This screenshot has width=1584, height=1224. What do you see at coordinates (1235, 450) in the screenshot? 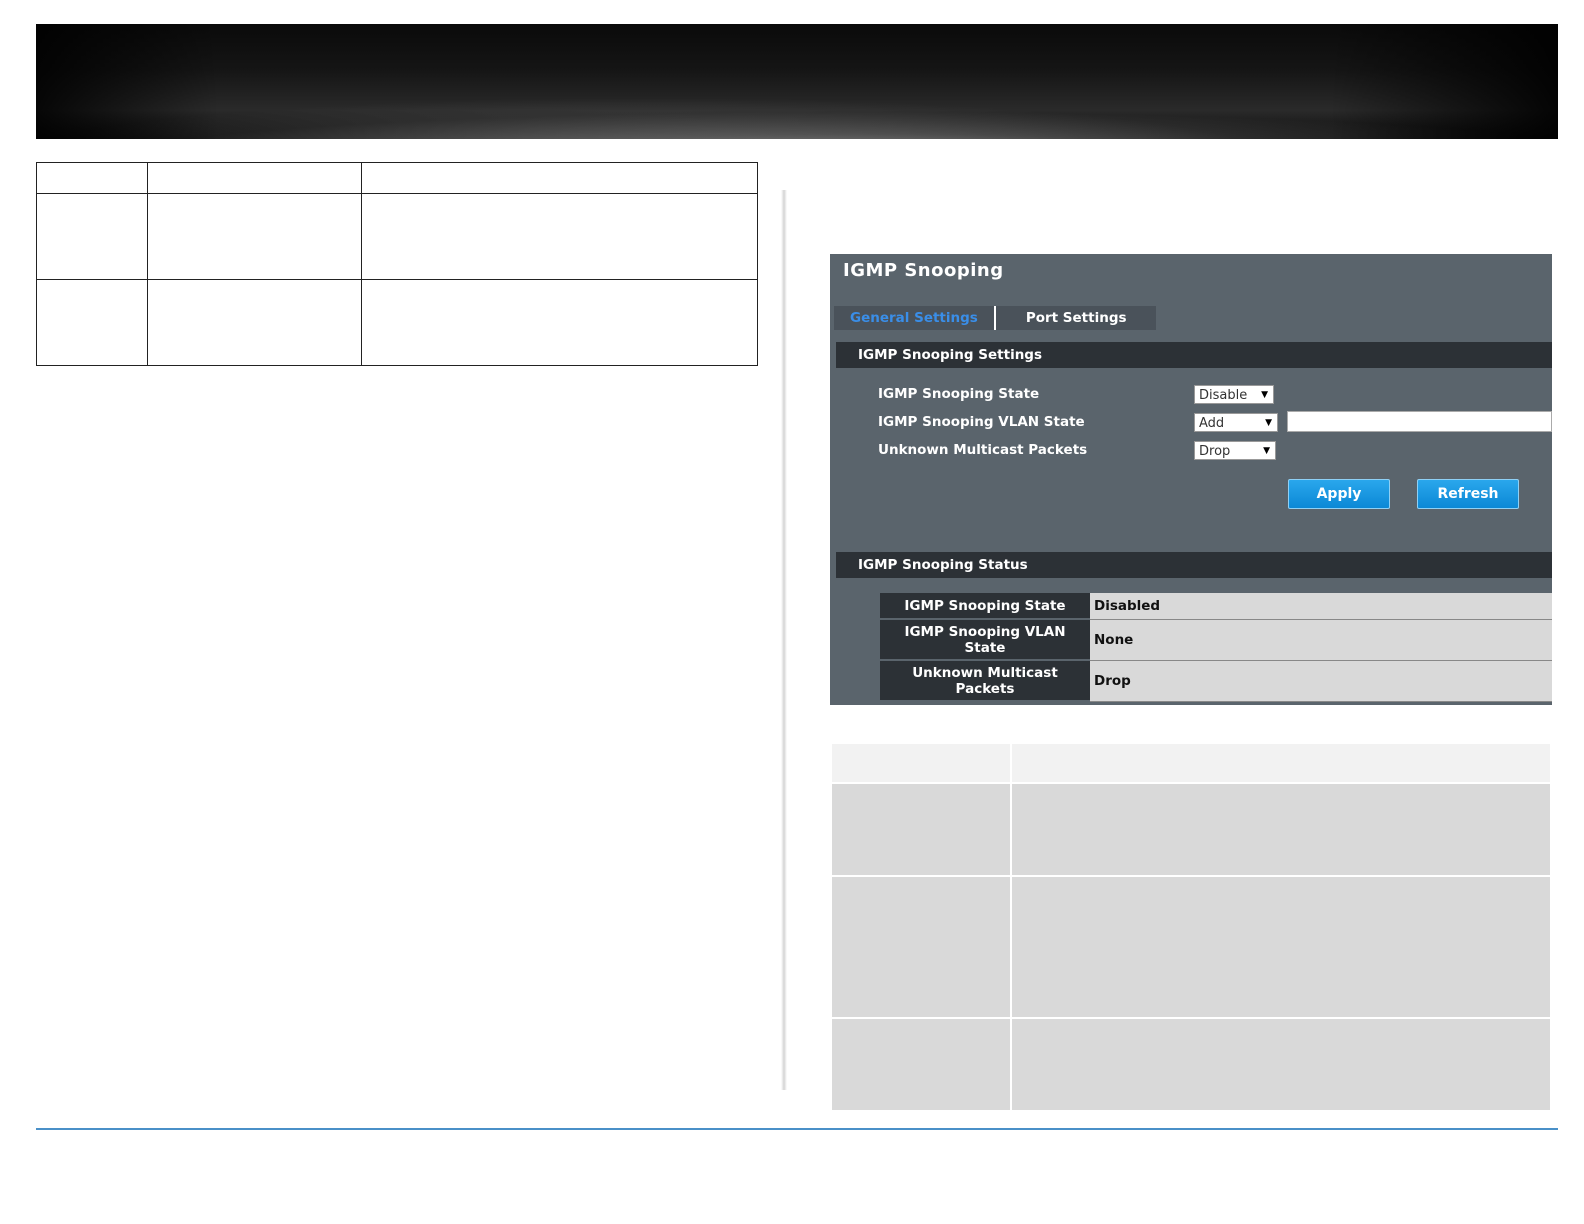
I see `unknown-multicast-select: Drop ▼` at bounding box center [1235, 450].